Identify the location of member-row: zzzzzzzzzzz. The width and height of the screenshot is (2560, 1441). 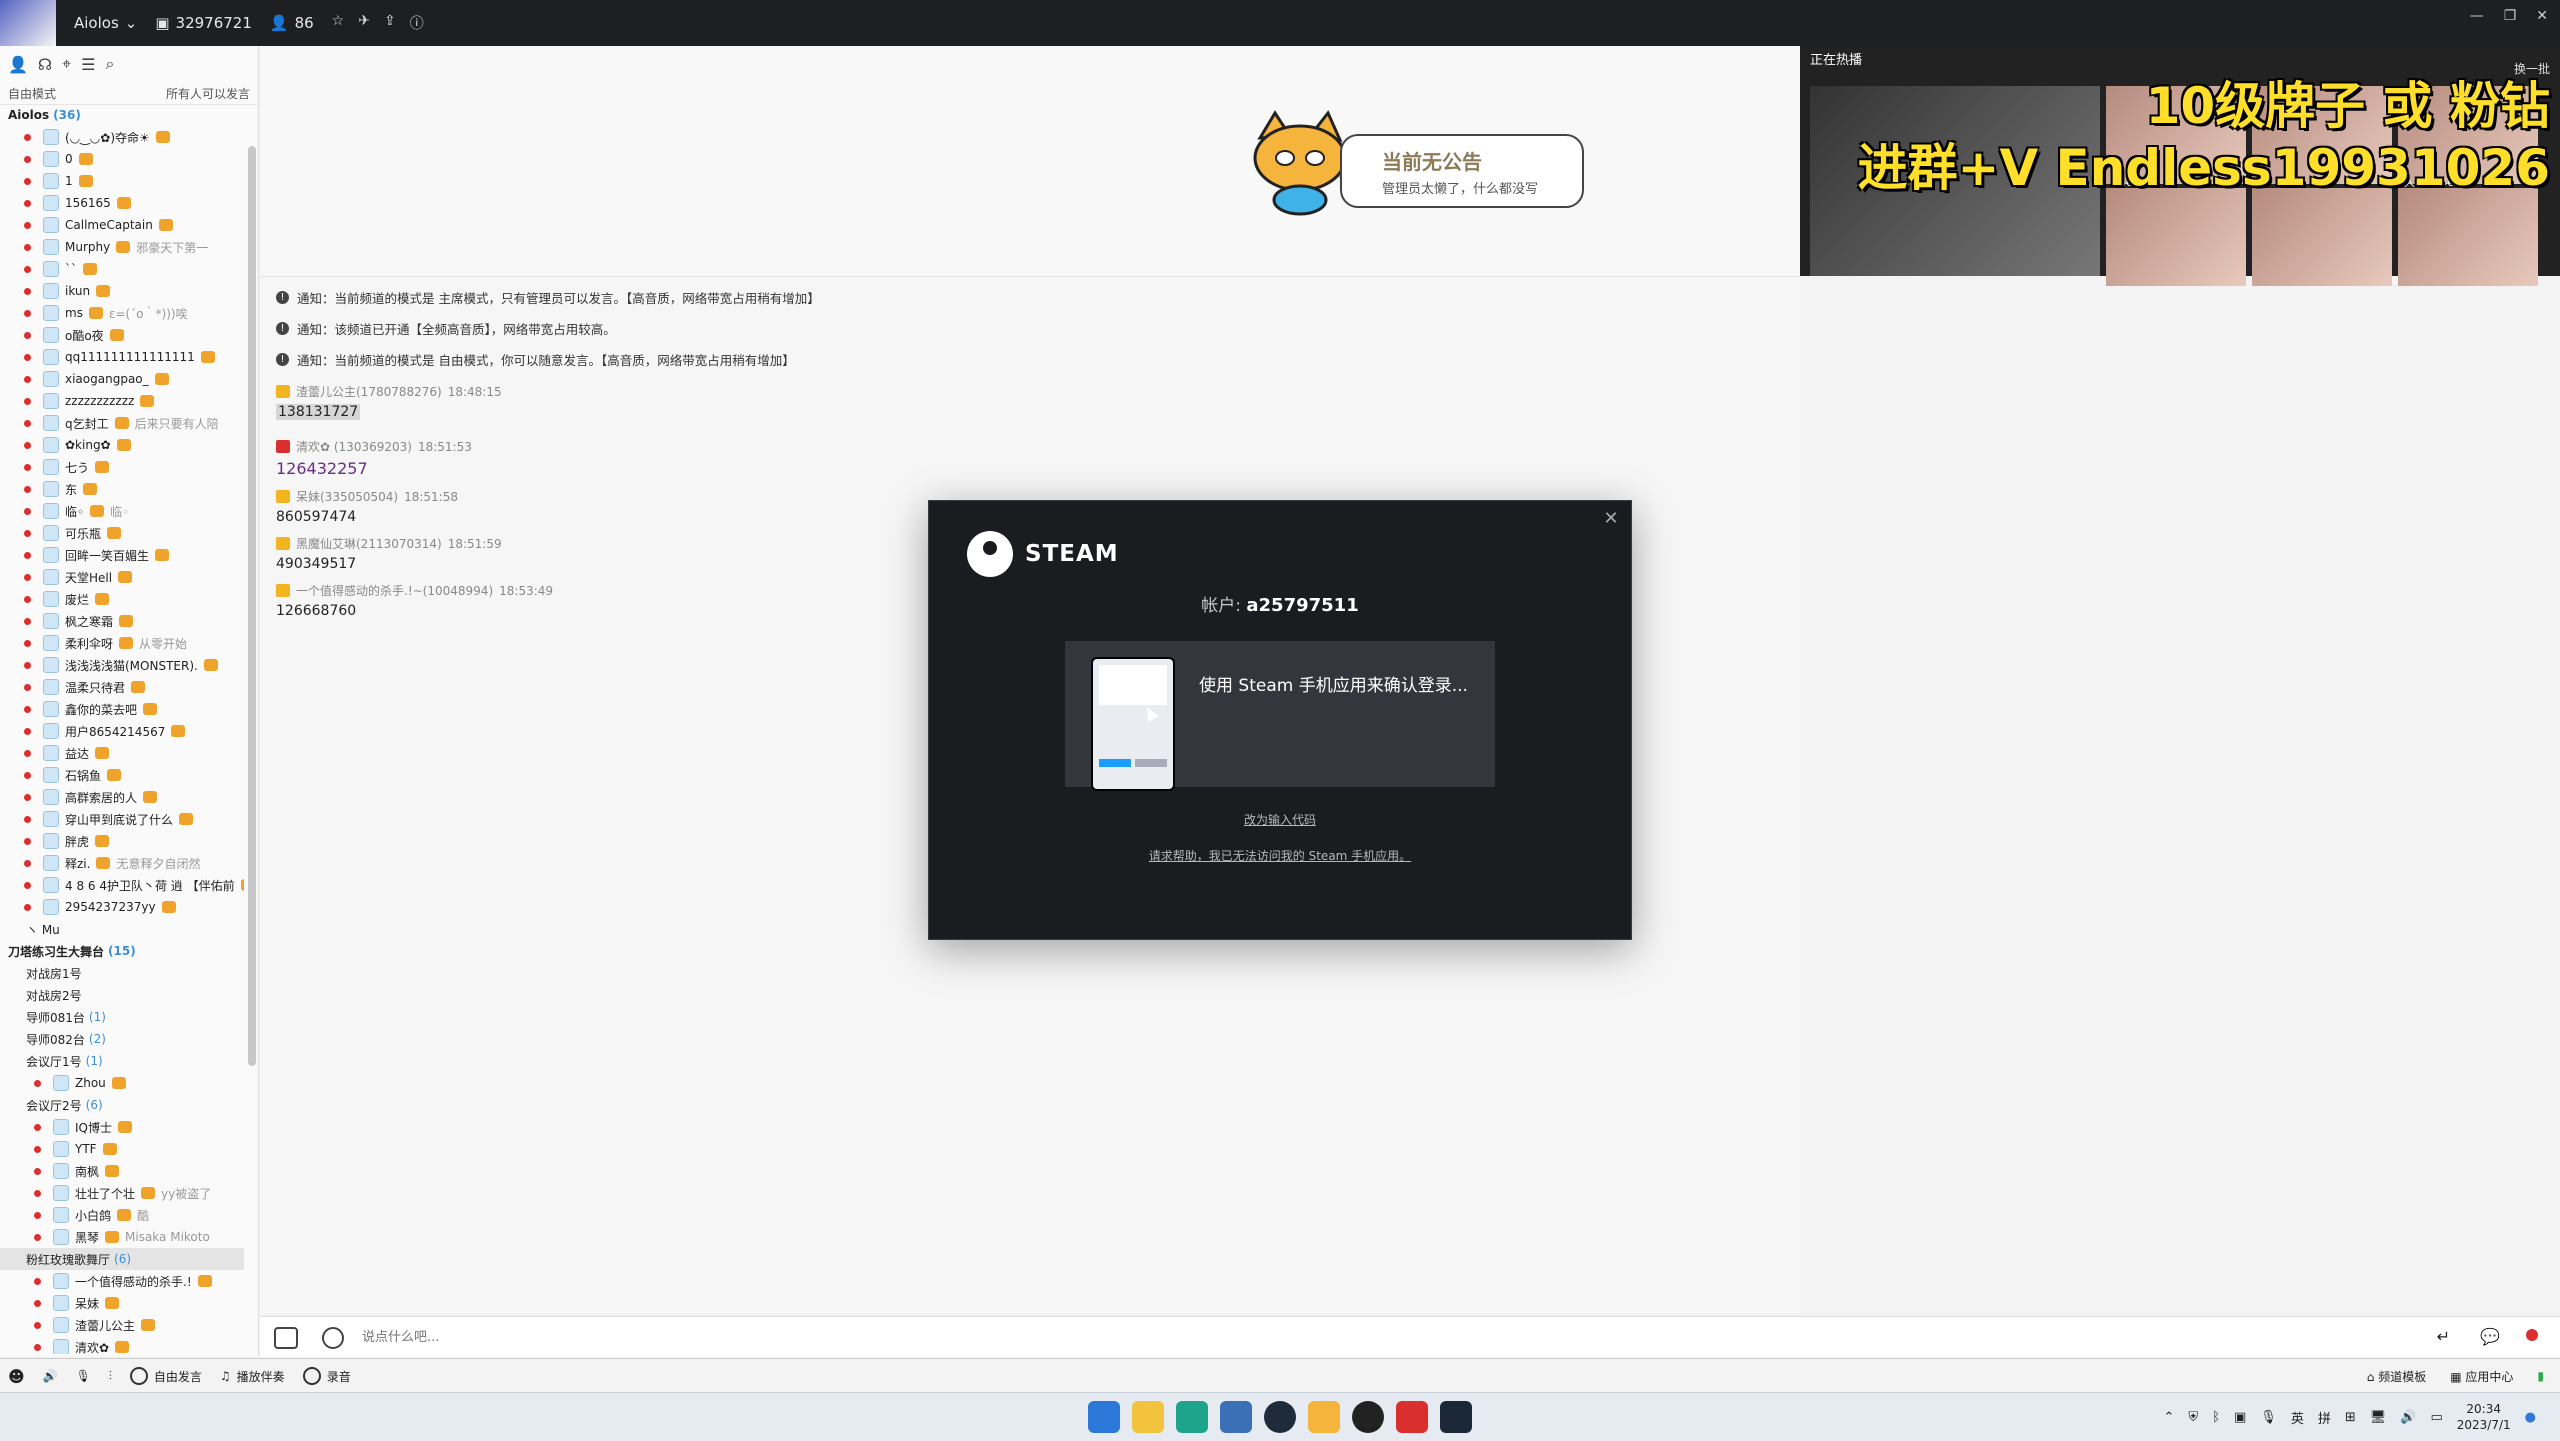
(122, 401).